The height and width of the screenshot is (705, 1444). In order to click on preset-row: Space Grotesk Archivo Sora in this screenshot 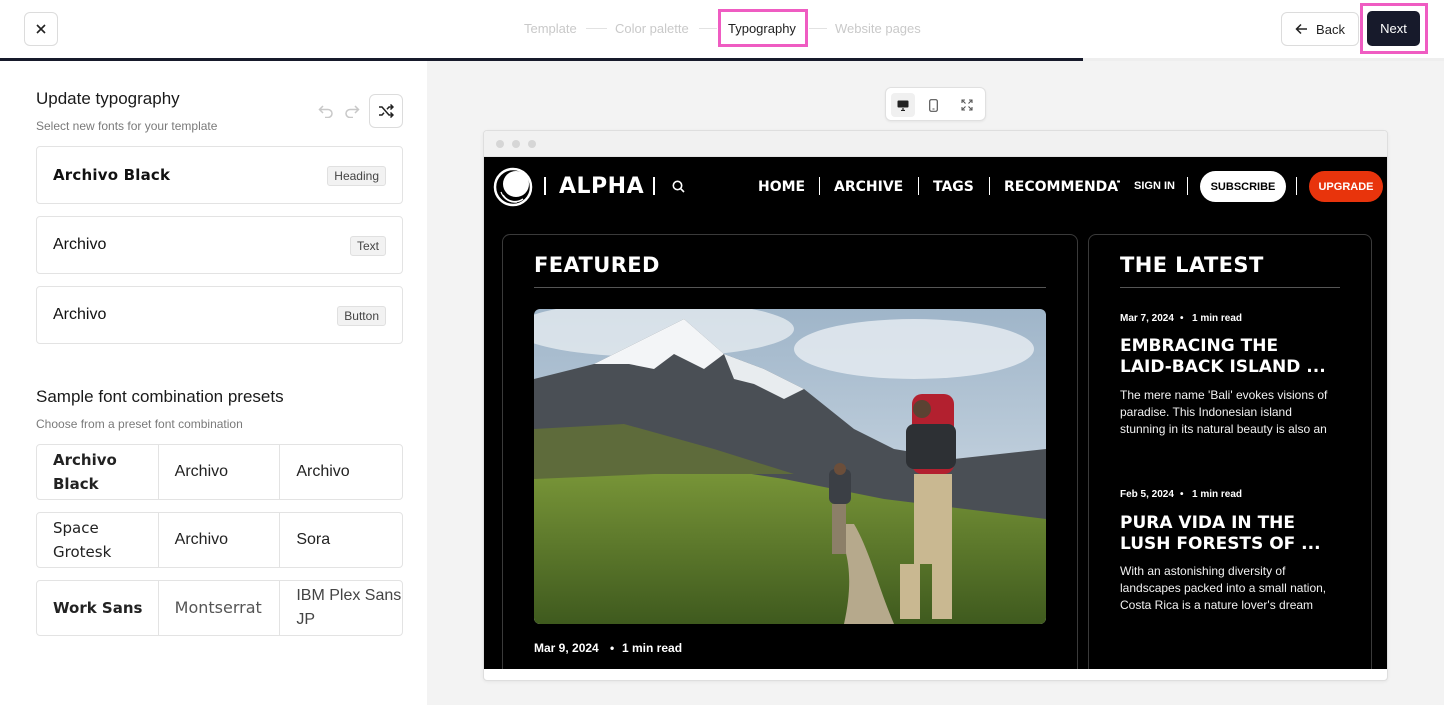, I will do `click(219, 540)`.